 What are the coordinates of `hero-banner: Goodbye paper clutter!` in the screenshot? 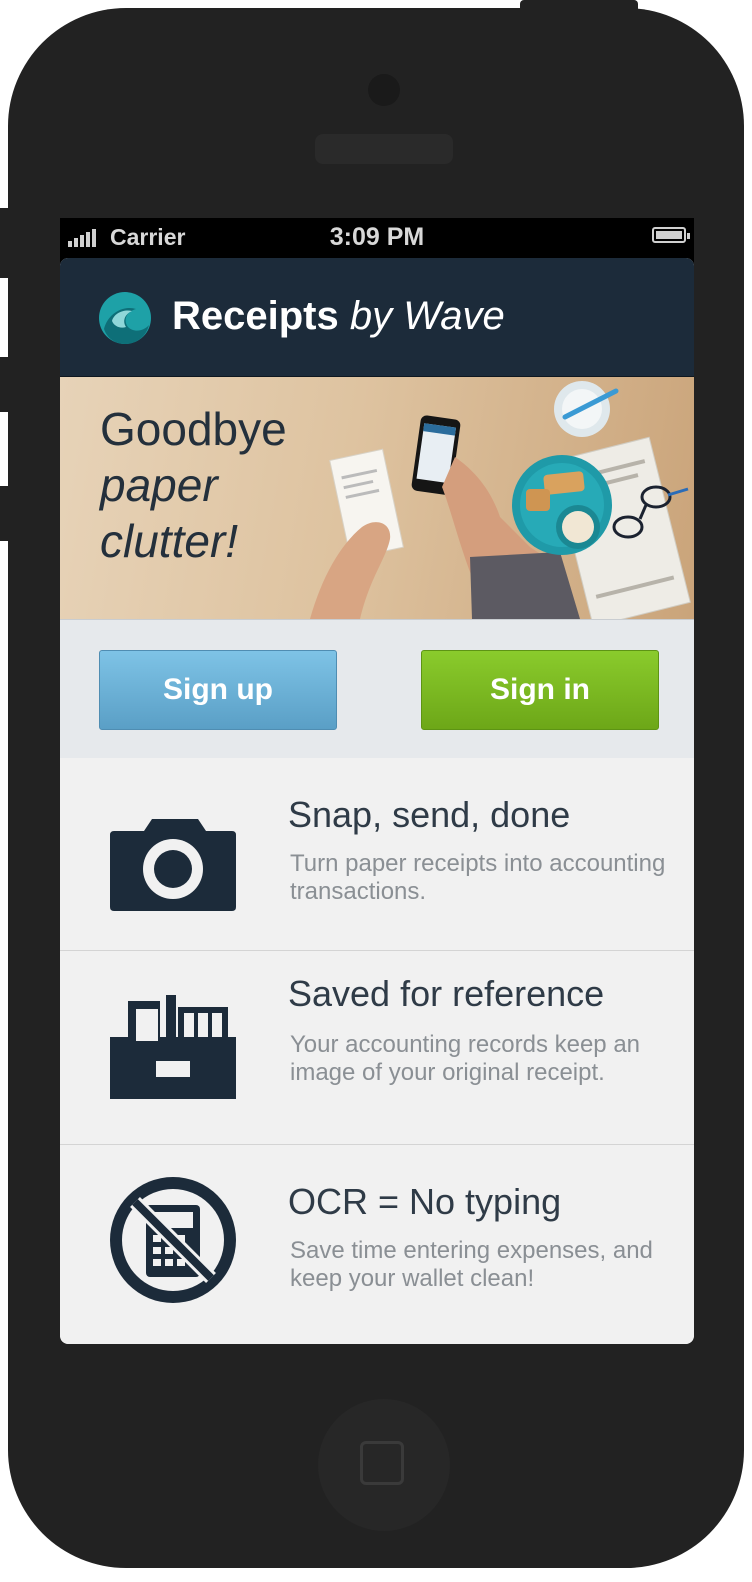 It's located at (377, 498).